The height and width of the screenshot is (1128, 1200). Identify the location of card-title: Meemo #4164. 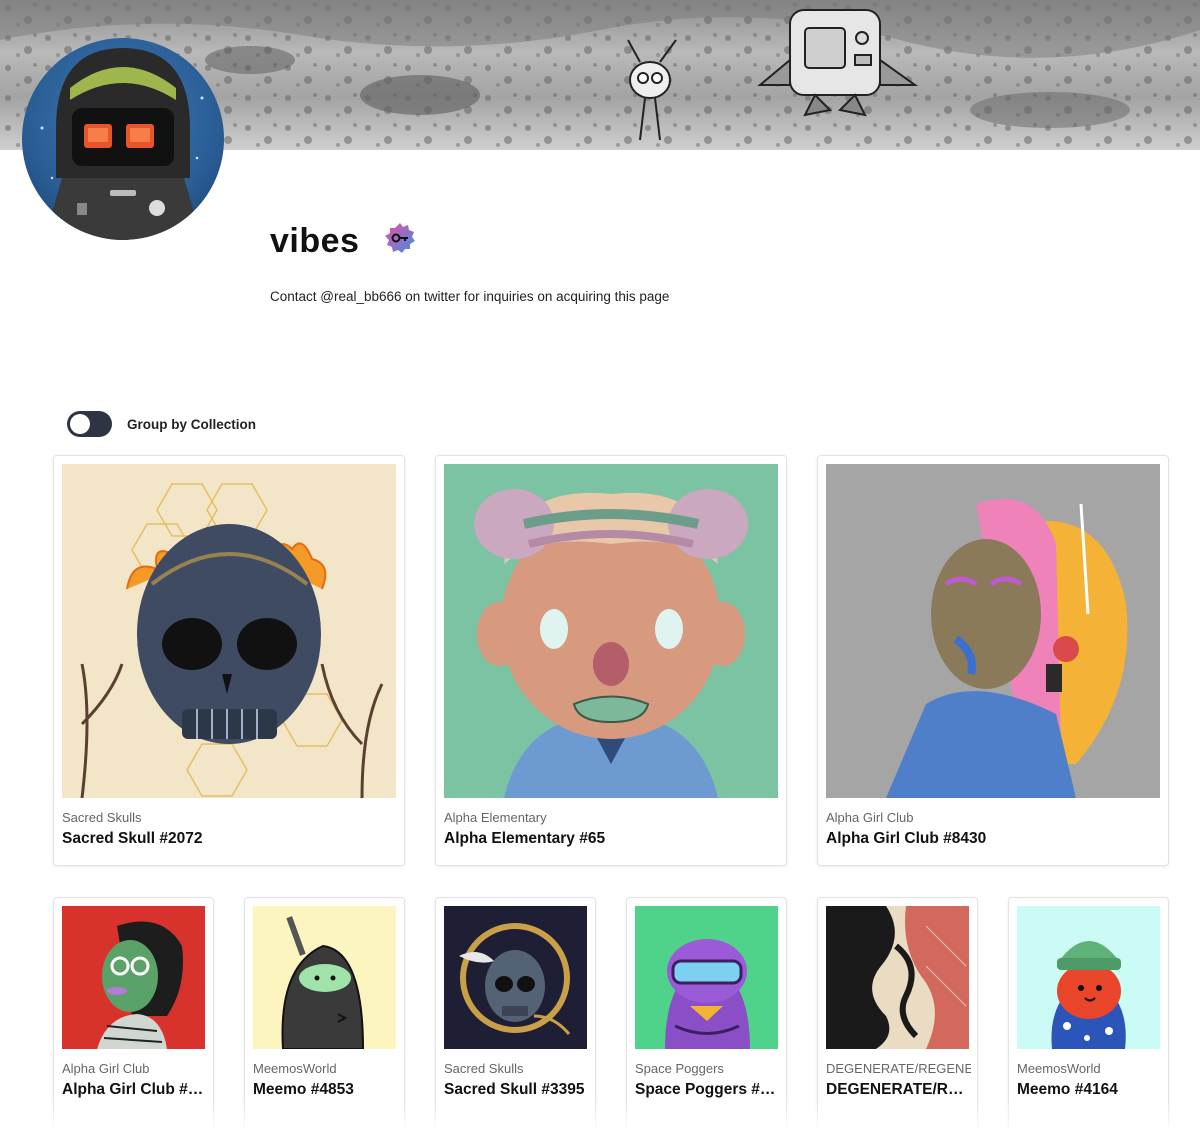
(1067, 1089).